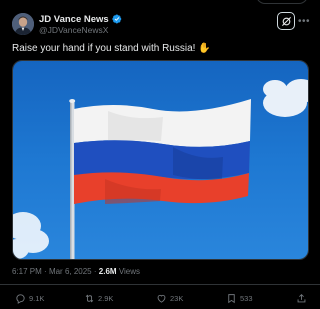  I want to click on more-horizontal-icon: •••, so click(303, 21).